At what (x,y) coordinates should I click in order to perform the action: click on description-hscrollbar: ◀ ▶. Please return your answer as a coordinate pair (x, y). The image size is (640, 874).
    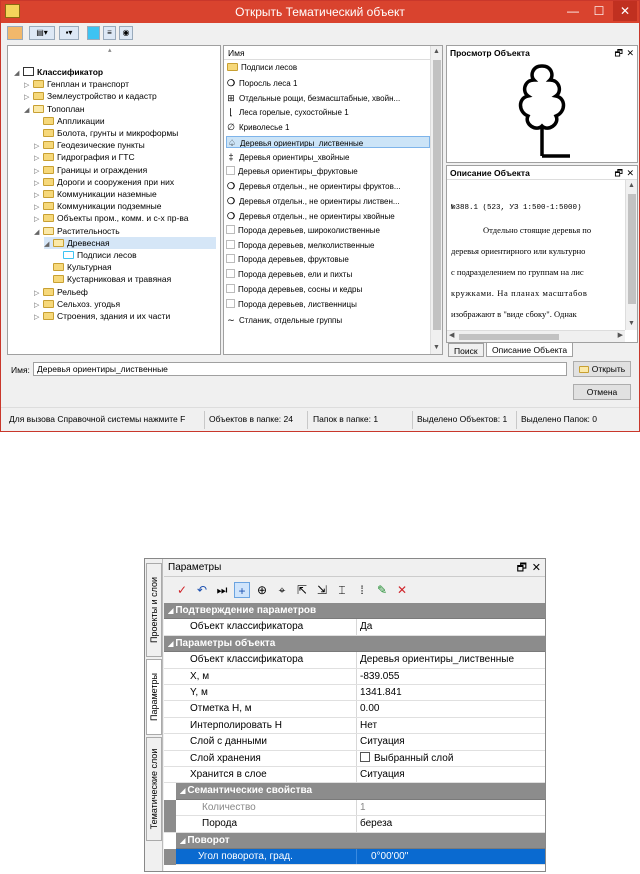
    Looking at the image, I should click on (536, 336).